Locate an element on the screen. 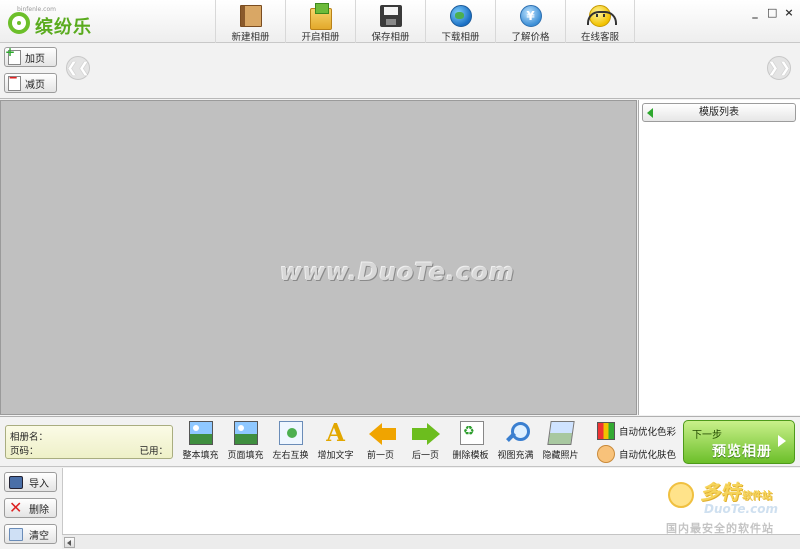  open-album-icon is located at coordinates (320, 16).